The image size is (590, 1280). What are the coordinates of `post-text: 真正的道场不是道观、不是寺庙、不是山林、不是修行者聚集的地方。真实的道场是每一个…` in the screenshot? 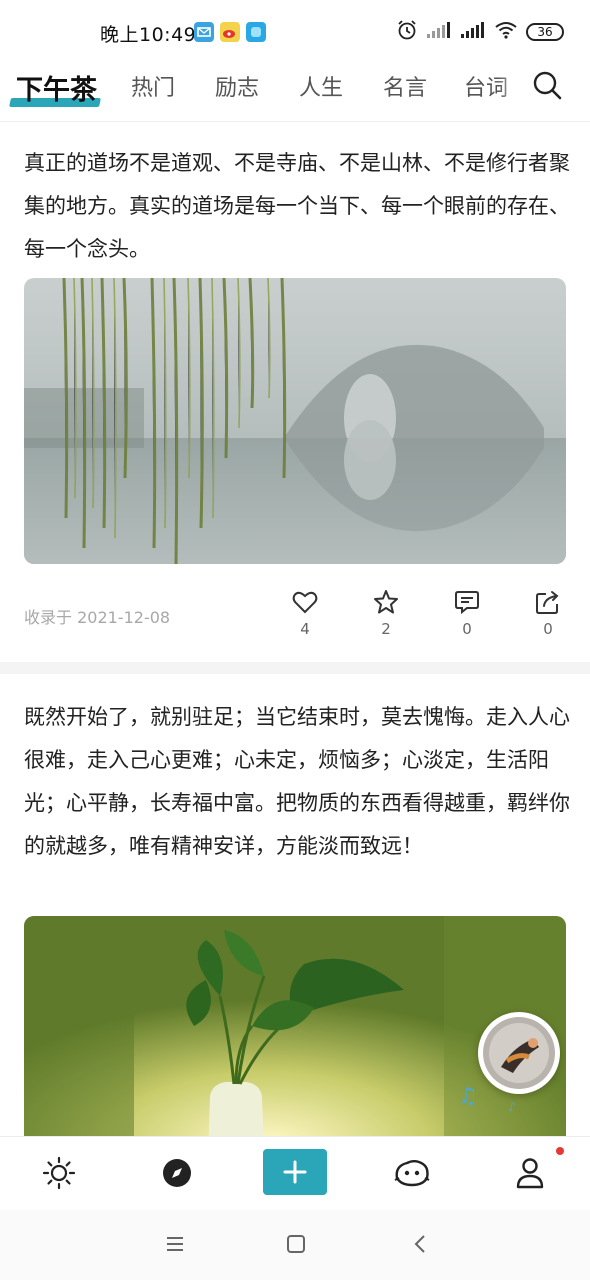 It's located at (298, 206).